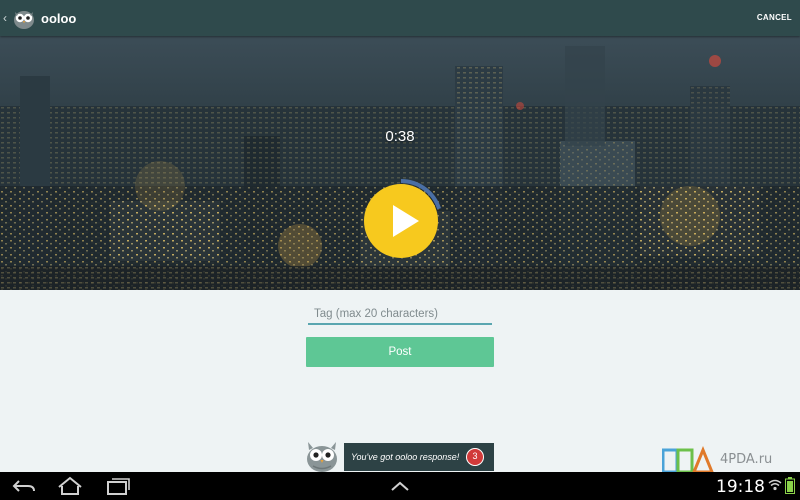  Describe the element at coordinates (7, 18) in the screenshot. I see `back-caret-icon: ‹` at that location.